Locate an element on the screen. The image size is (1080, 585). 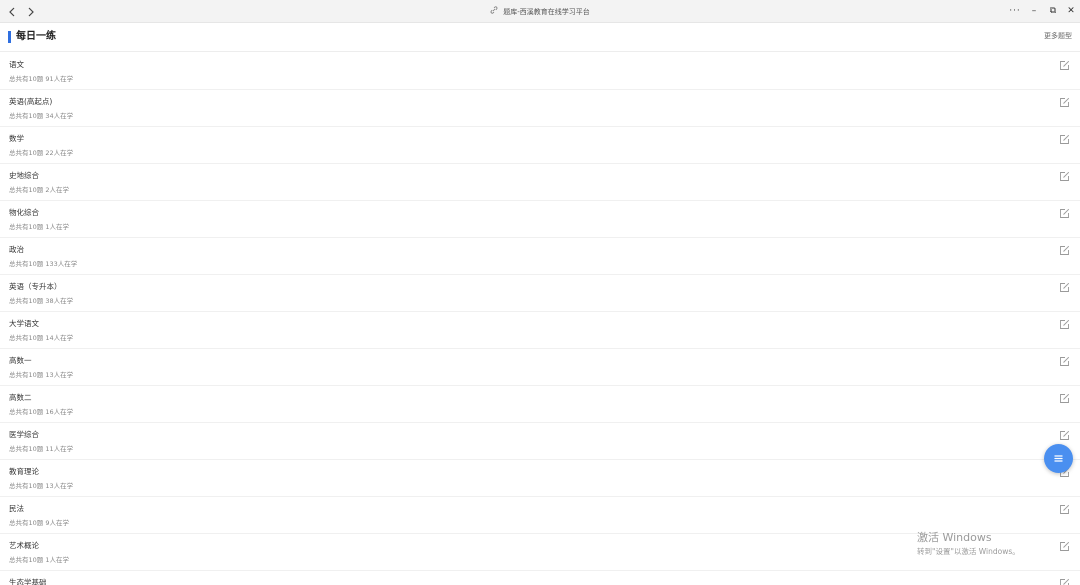
subject-row: 医学综合总共有10题 11人在学 is located at coordinates (540, 441).